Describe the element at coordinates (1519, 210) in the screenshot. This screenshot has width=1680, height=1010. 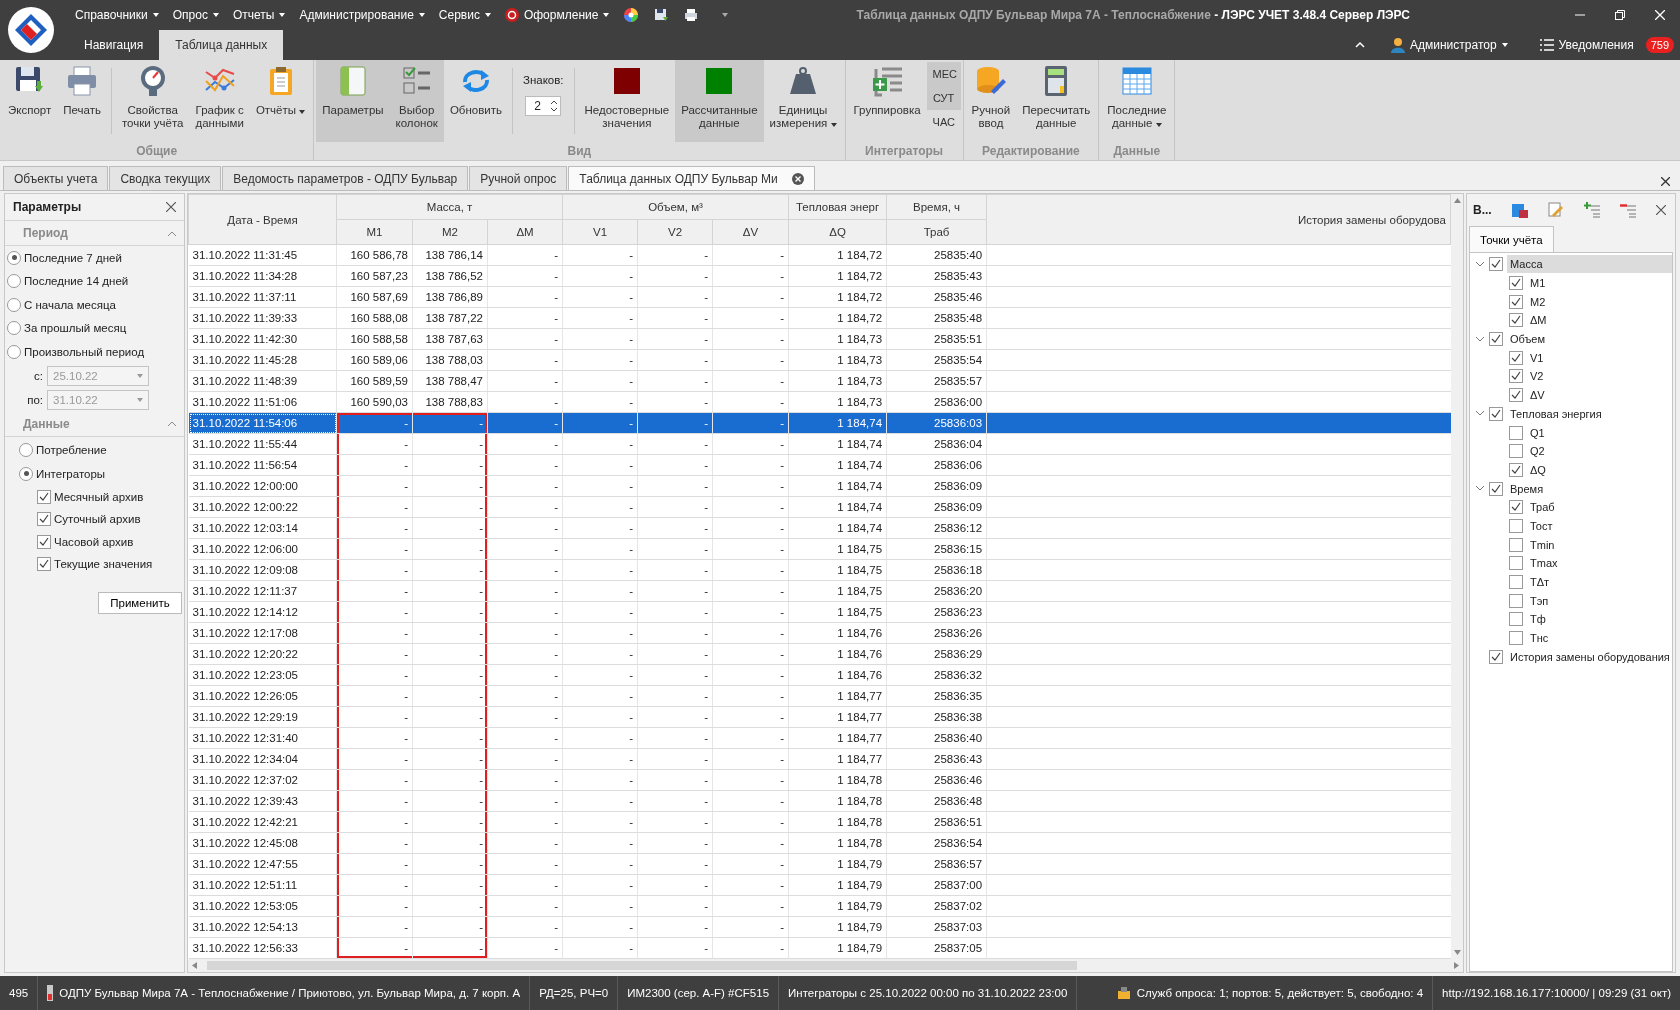
I see `save-icon` at that location.